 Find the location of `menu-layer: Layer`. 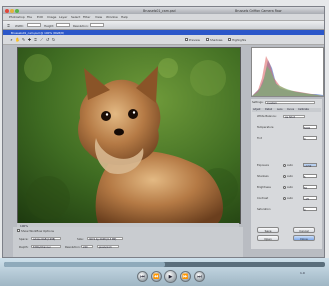

menu-layer: Layer is located at coordinates (63, 17).